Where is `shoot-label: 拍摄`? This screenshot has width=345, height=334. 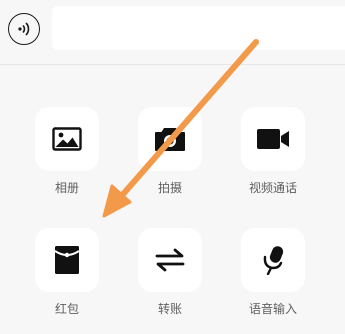
shoot-label: 拍摄 is located at coordinates (169, 188).